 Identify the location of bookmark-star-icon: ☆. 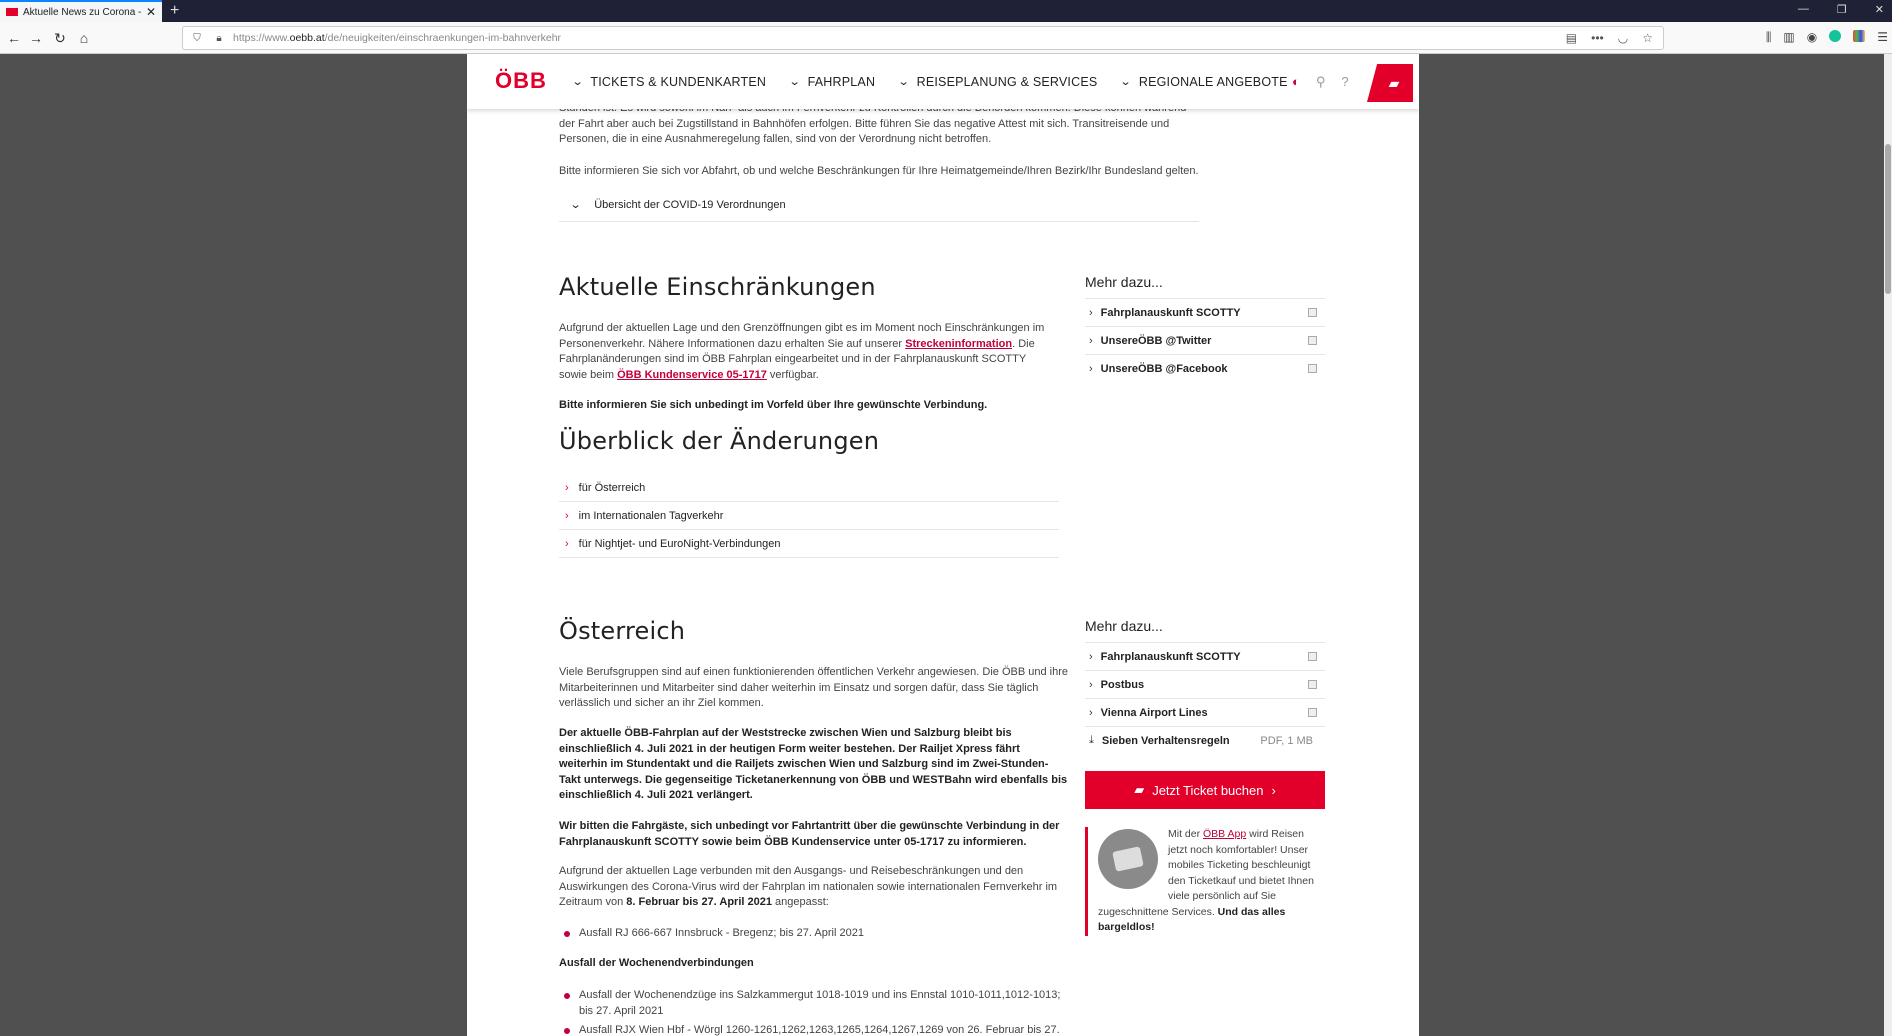
(1647, 38).